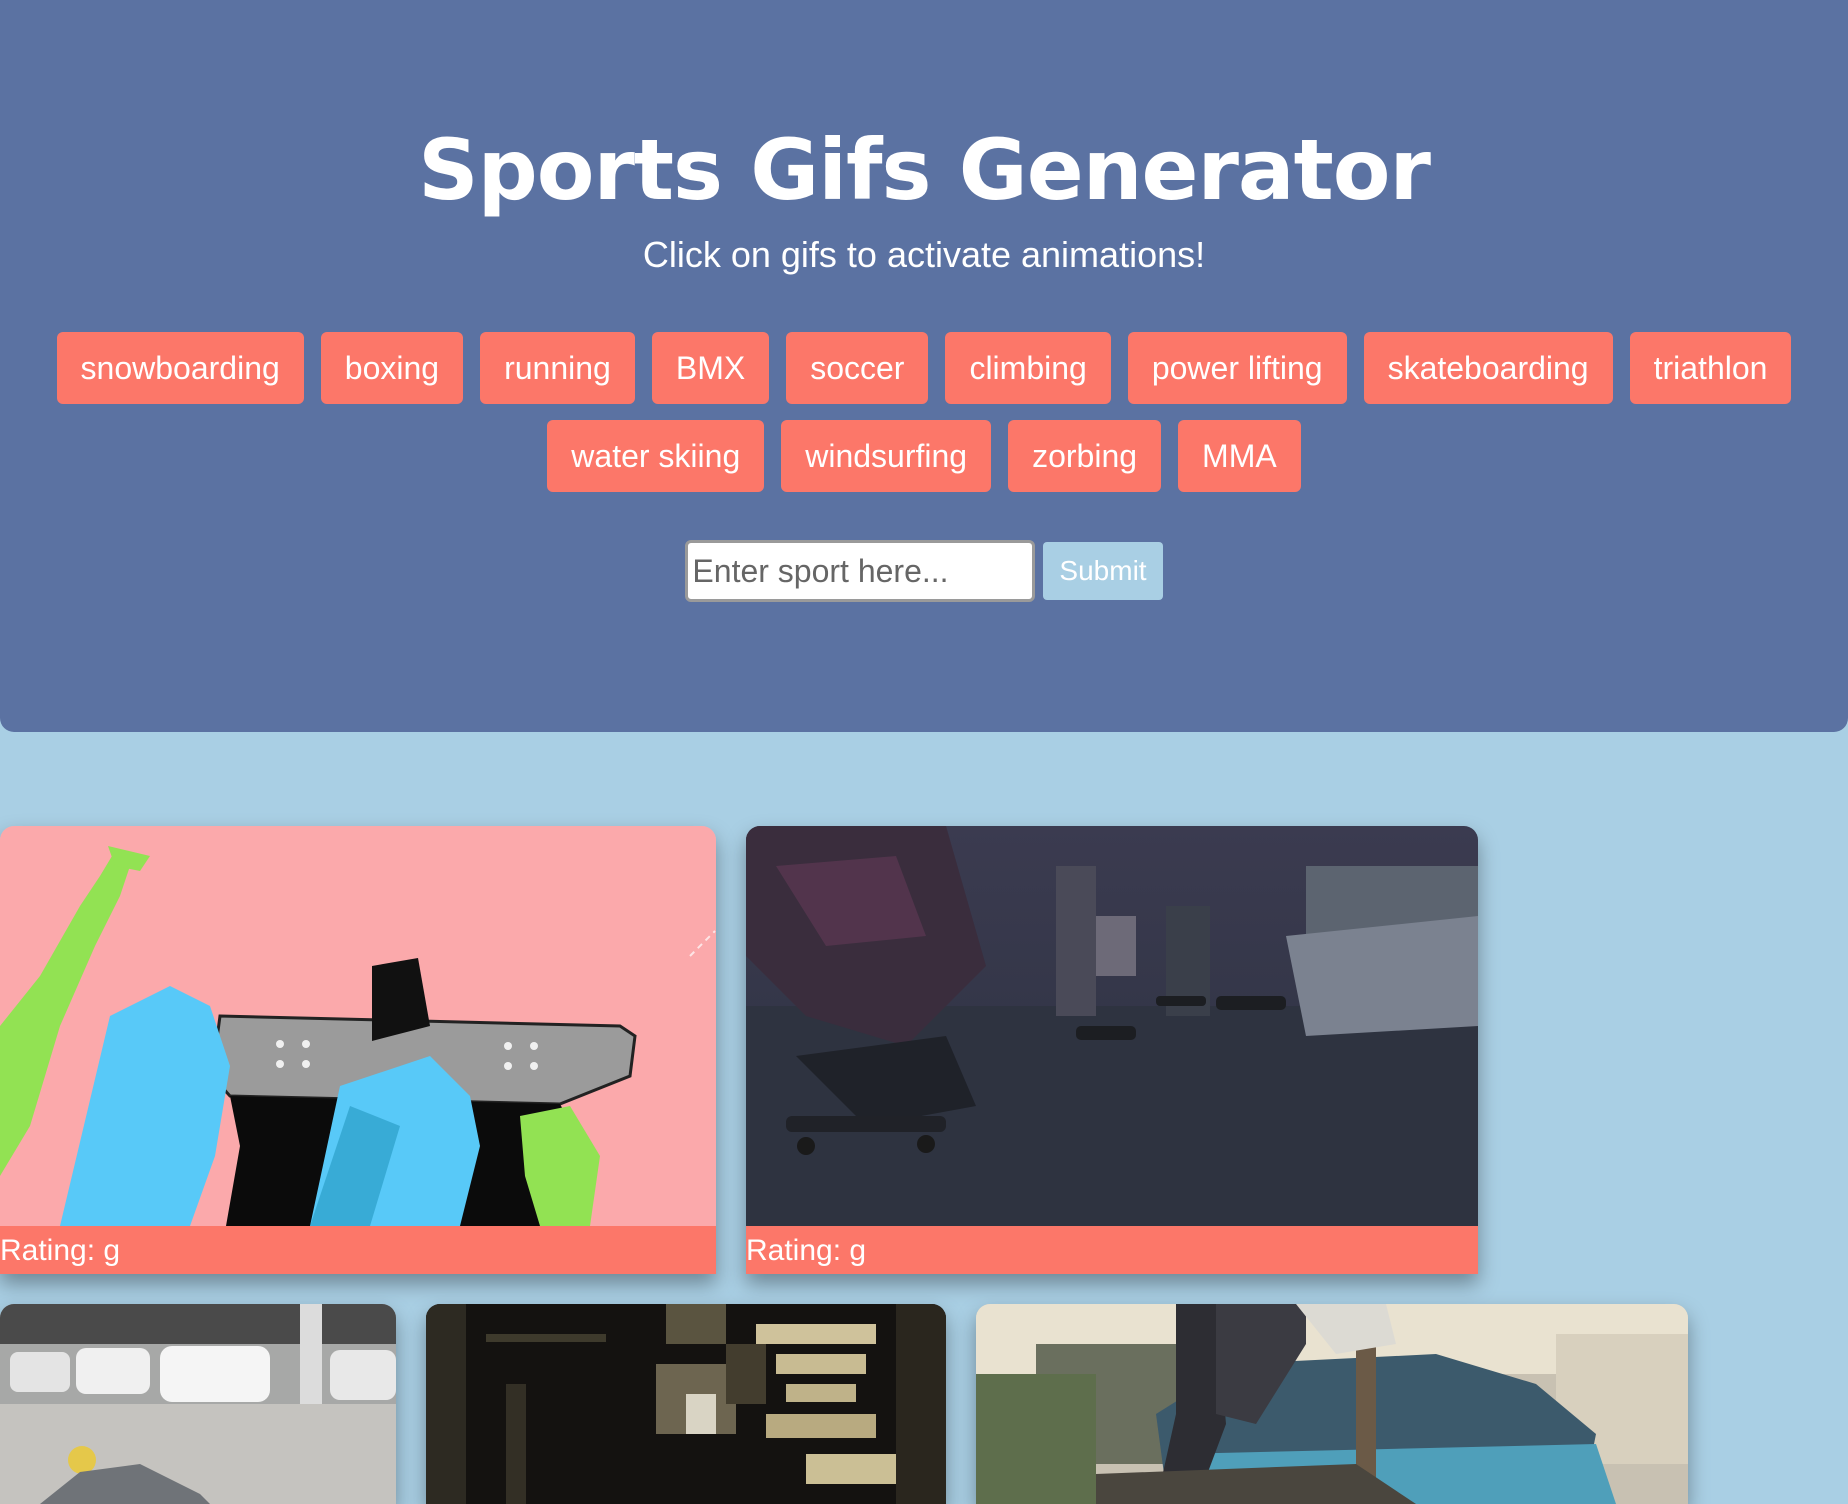  I want to click on sport-button-snowboarding: snowboarding, so click(180, 368).